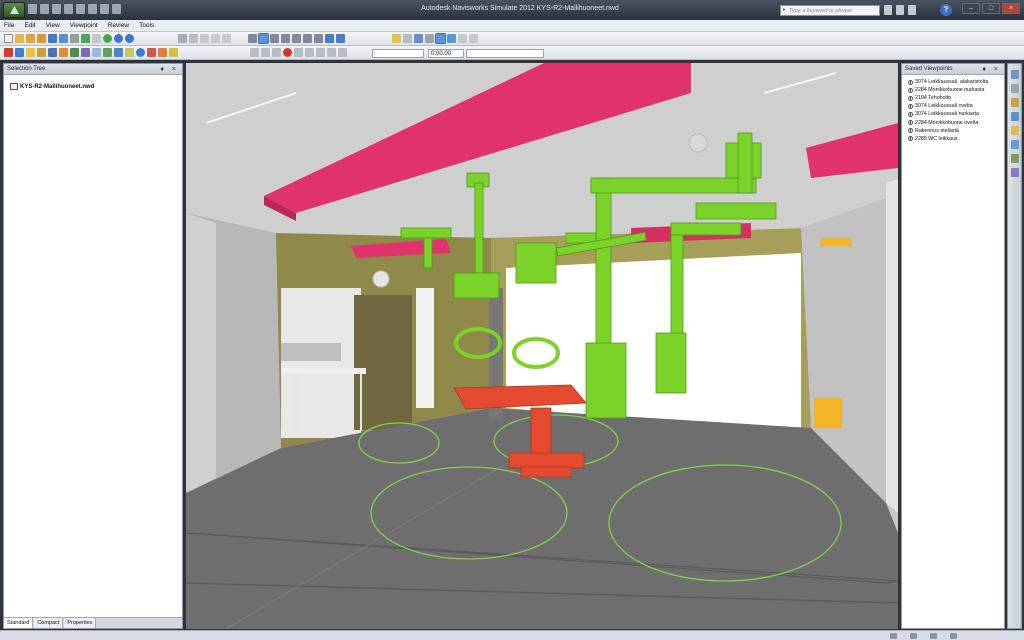 This screenshot has height=640, width=1024. I want to click on help-topics-icon, so click(140, 52).